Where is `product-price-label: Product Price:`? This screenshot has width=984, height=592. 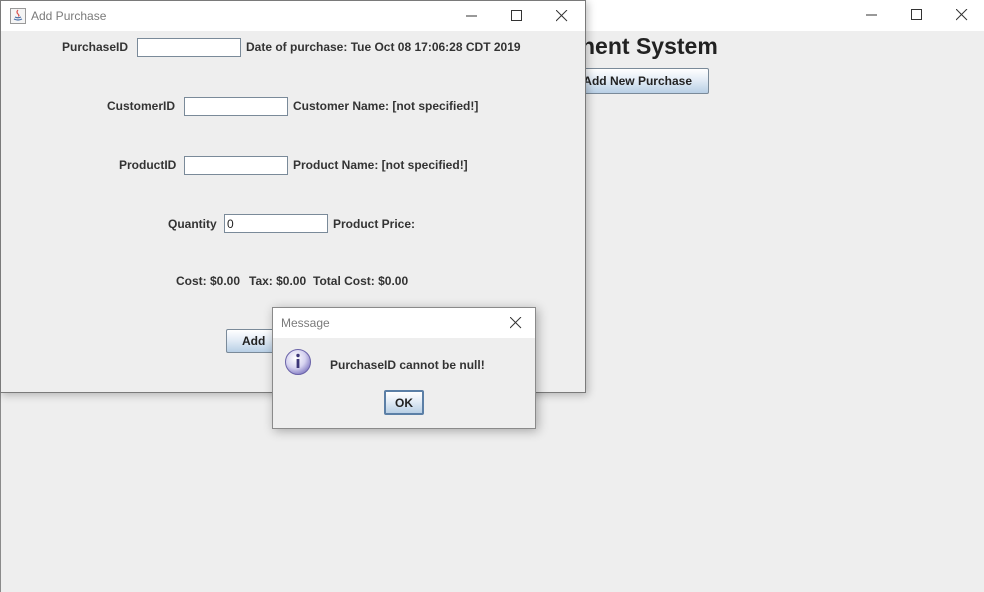
product-price-label: Product Price: is located at coordinates (374, 224).